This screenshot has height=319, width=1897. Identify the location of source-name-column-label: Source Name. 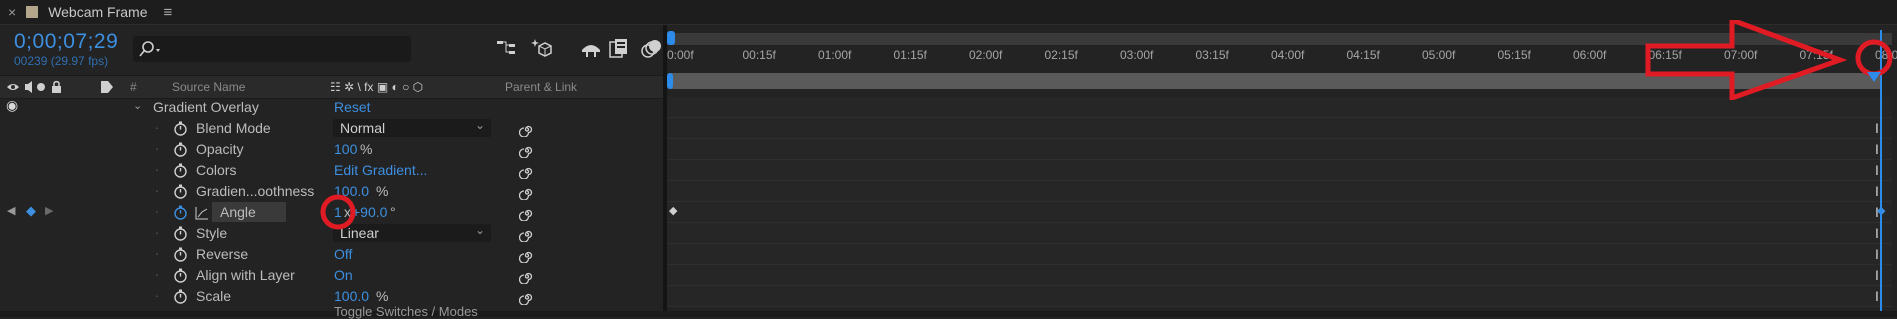
(208, 87).